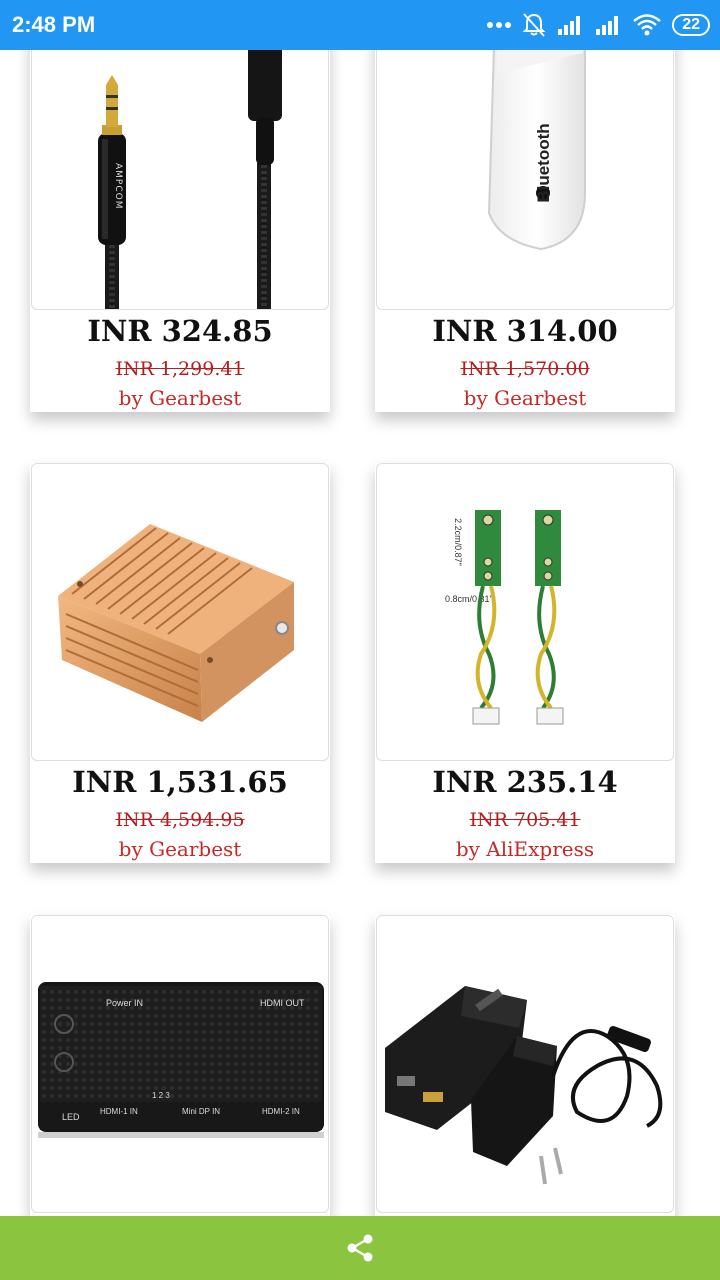 The image size is (720, 1280). What do you see at coordinates (525, 331) in the screenshot?
I see `product-price: INR 314.00` at bounding box center [525, 331].